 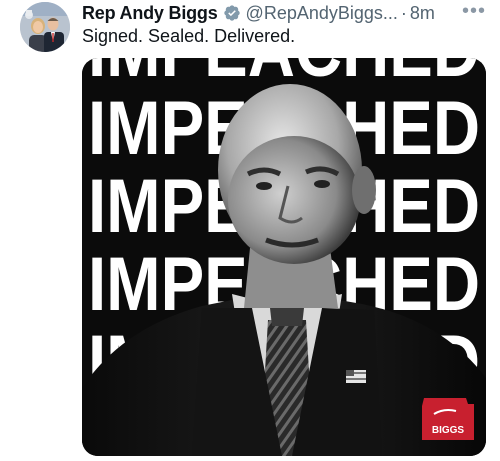 What do you see at coordinates (448, 430) in the screenshot?
I see `logo-label: BIGGS` at bounding box center [448, 430].